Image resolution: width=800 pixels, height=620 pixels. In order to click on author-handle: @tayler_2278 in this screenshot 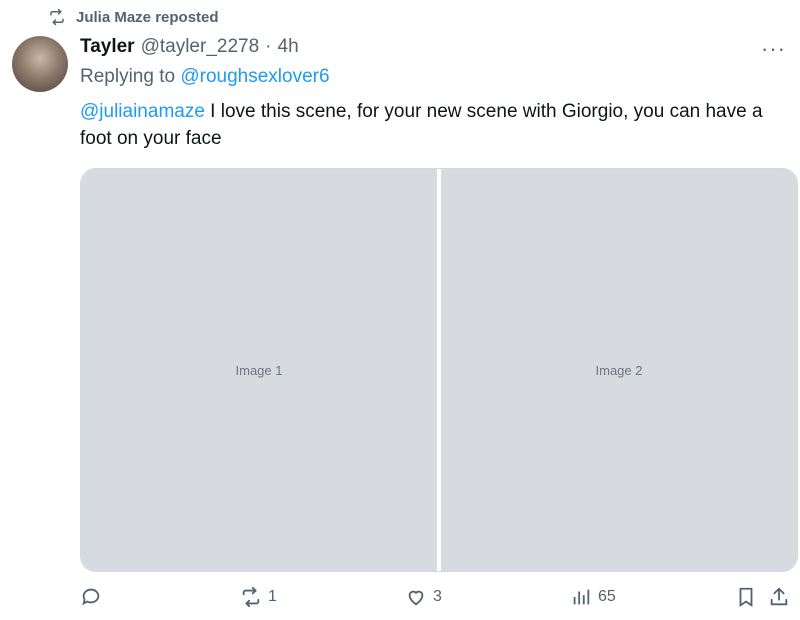, I will do `click(200, 47)`.